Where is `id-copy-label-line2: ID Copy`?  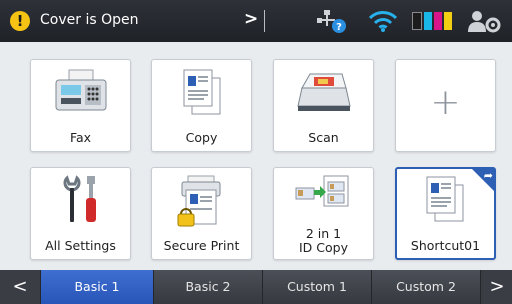
id-copy-label-line2: ID Copy is located at coordinates (323, 247).